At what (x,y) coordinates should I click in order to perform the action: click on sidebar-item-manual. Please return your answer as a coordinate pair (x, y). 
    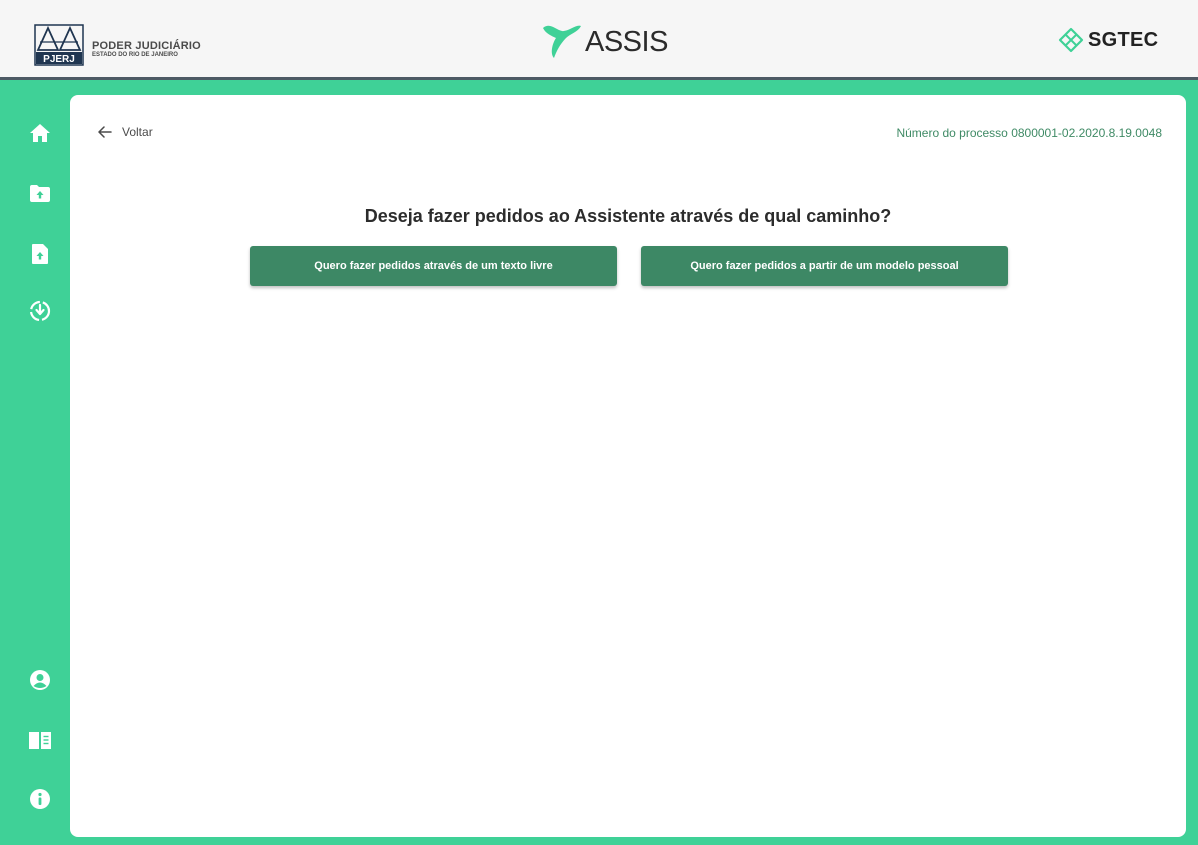
    Looking at the image, I should click on (40, 740).